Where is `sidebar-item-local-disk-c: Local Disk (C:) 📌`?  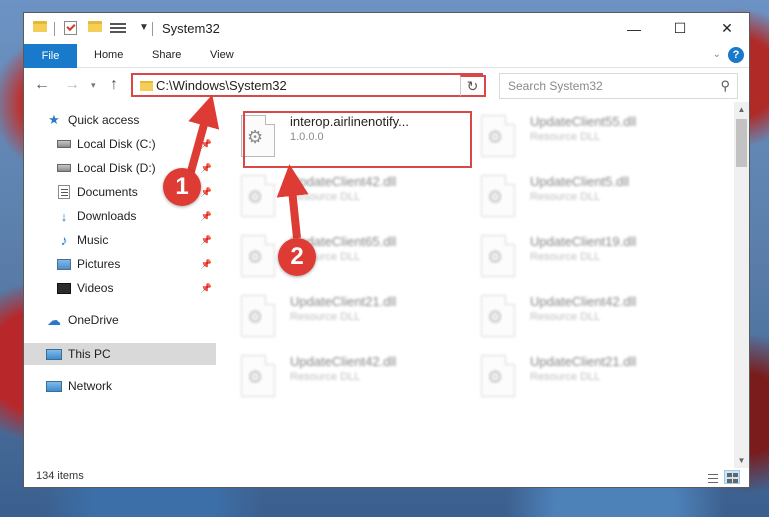
sidebar-item-local-disk-c: Local Disk (C:) 📌 is located at coordinates (120, 144).